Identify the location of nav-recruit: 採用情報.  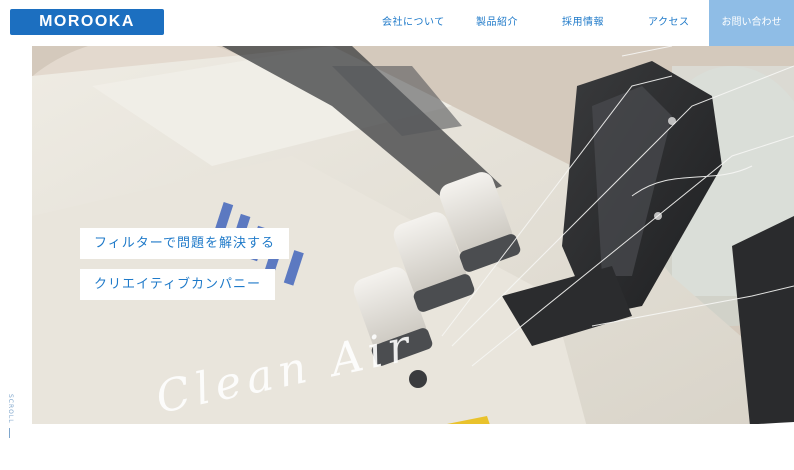
(583, 23).